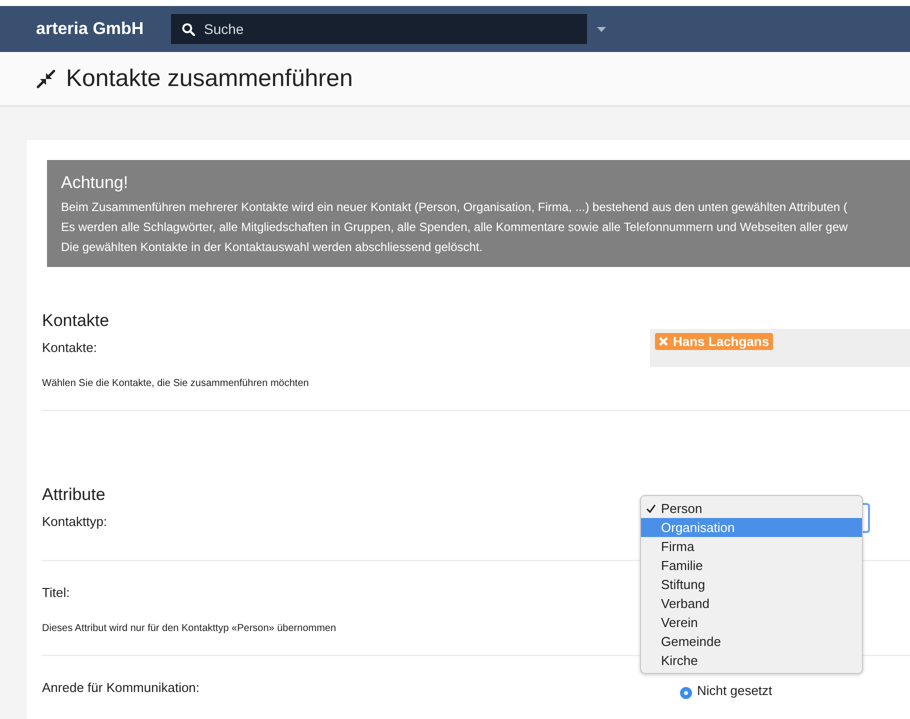  What do you see at coordinates (95, 183) in the screenshot?
I see `warning-title: Achtung!` at bounding box center [95, 183].